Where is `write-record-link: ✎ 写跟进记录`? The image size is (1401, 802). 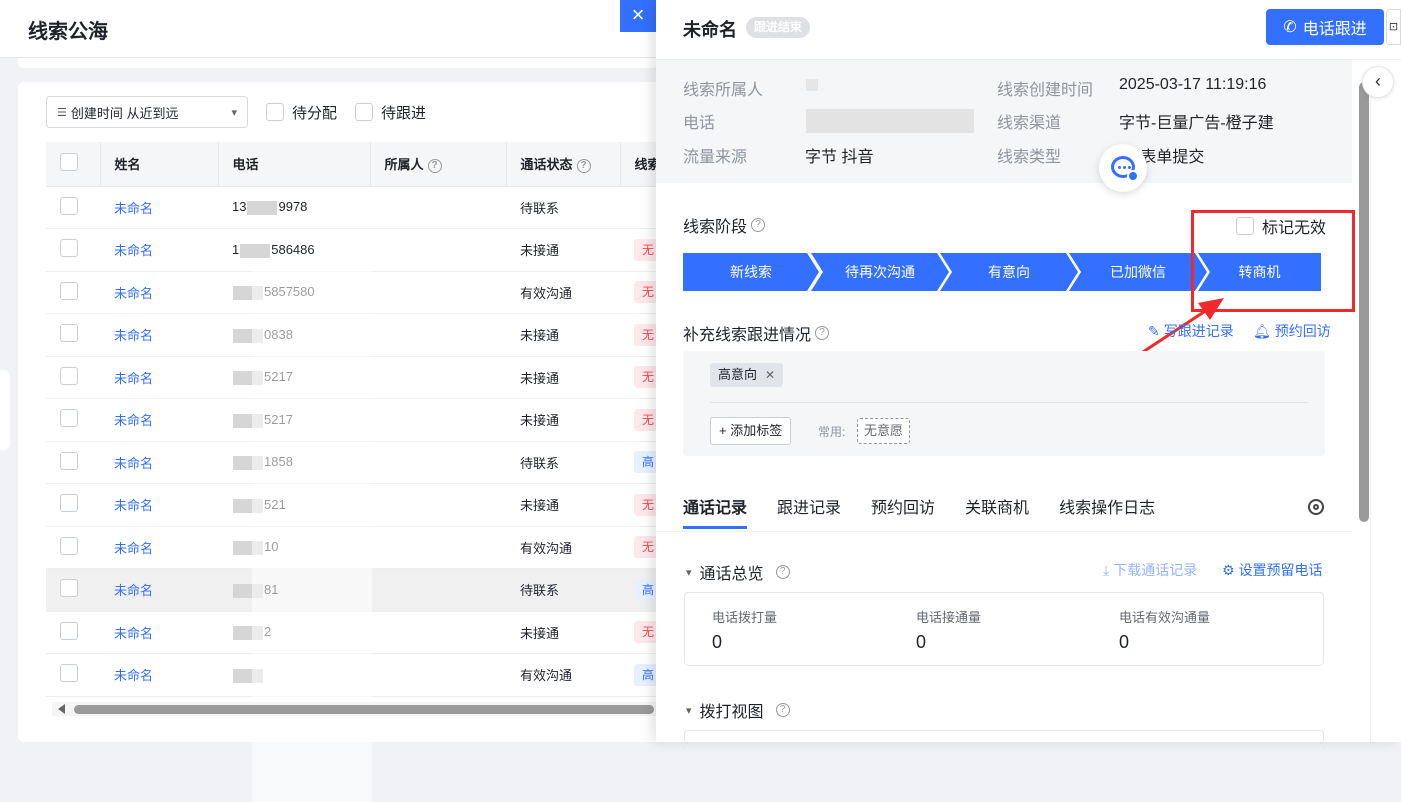
write-record-link: ✎ 写跟进记录 is located at coordinates (1191, 331).